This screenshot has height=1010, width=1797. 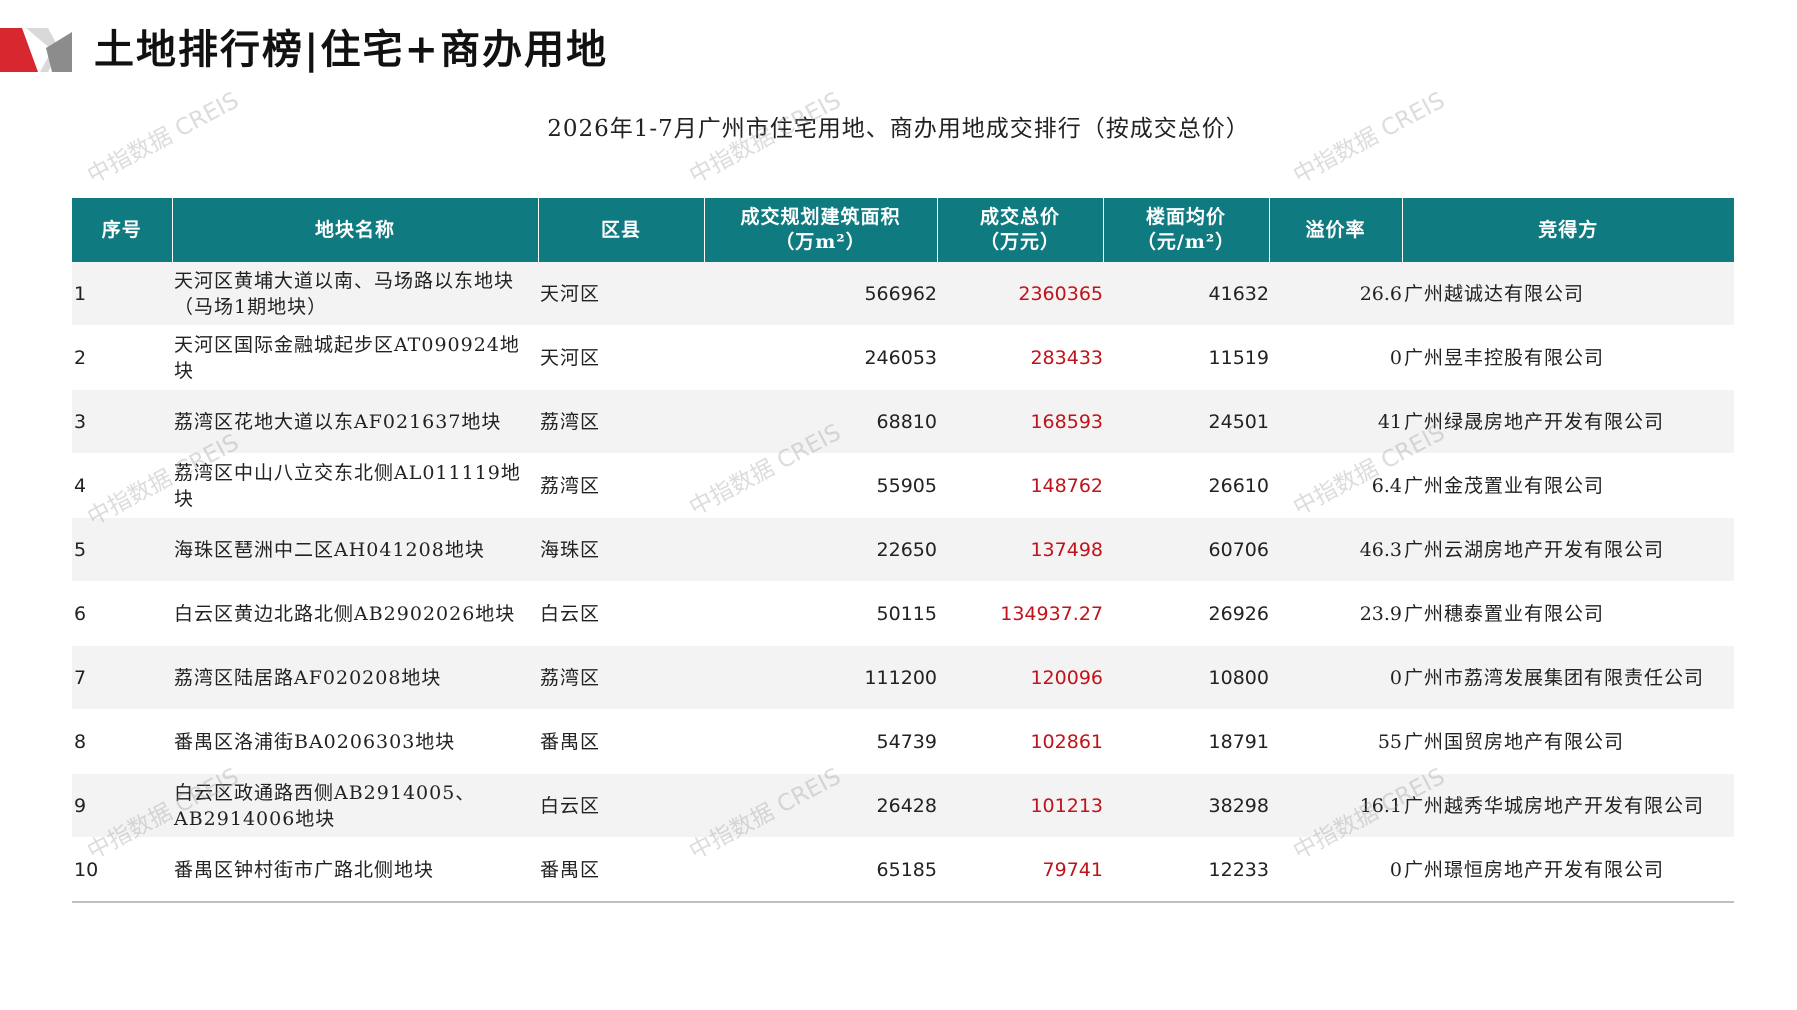 What do you see at coordinates (1568, 870) in the screenshot?
I see `row-winner: 广州璟恒房地产开发有限公司` at bounding box center [1568, 870].